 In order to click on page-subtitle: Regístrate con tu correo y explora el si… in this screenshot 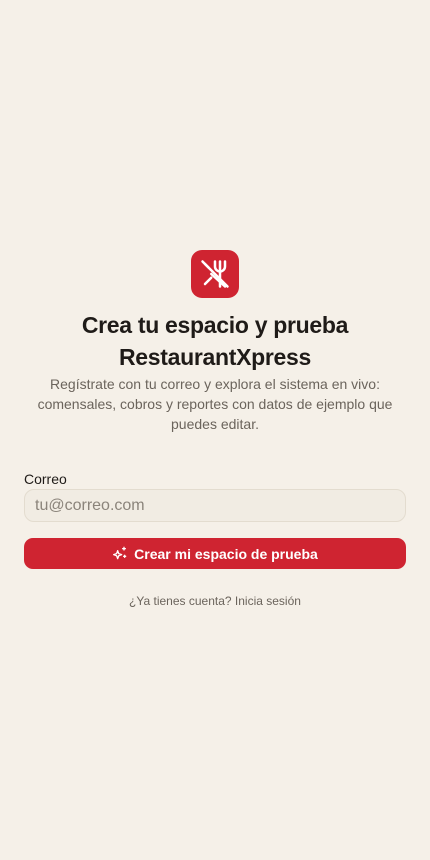, I will do `click(215, 404)`.